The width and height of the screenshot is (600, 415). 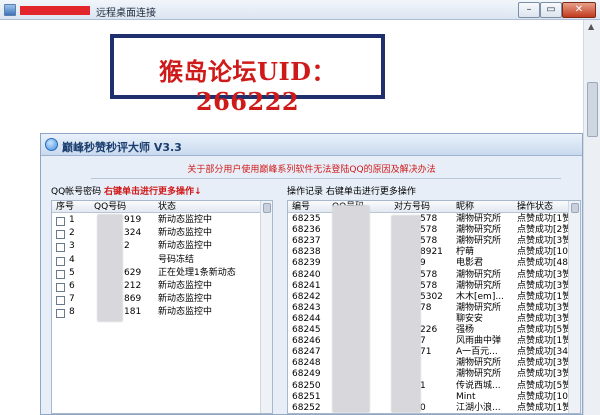 I want to click on row-id: 68238, so click(x=306, y=252).